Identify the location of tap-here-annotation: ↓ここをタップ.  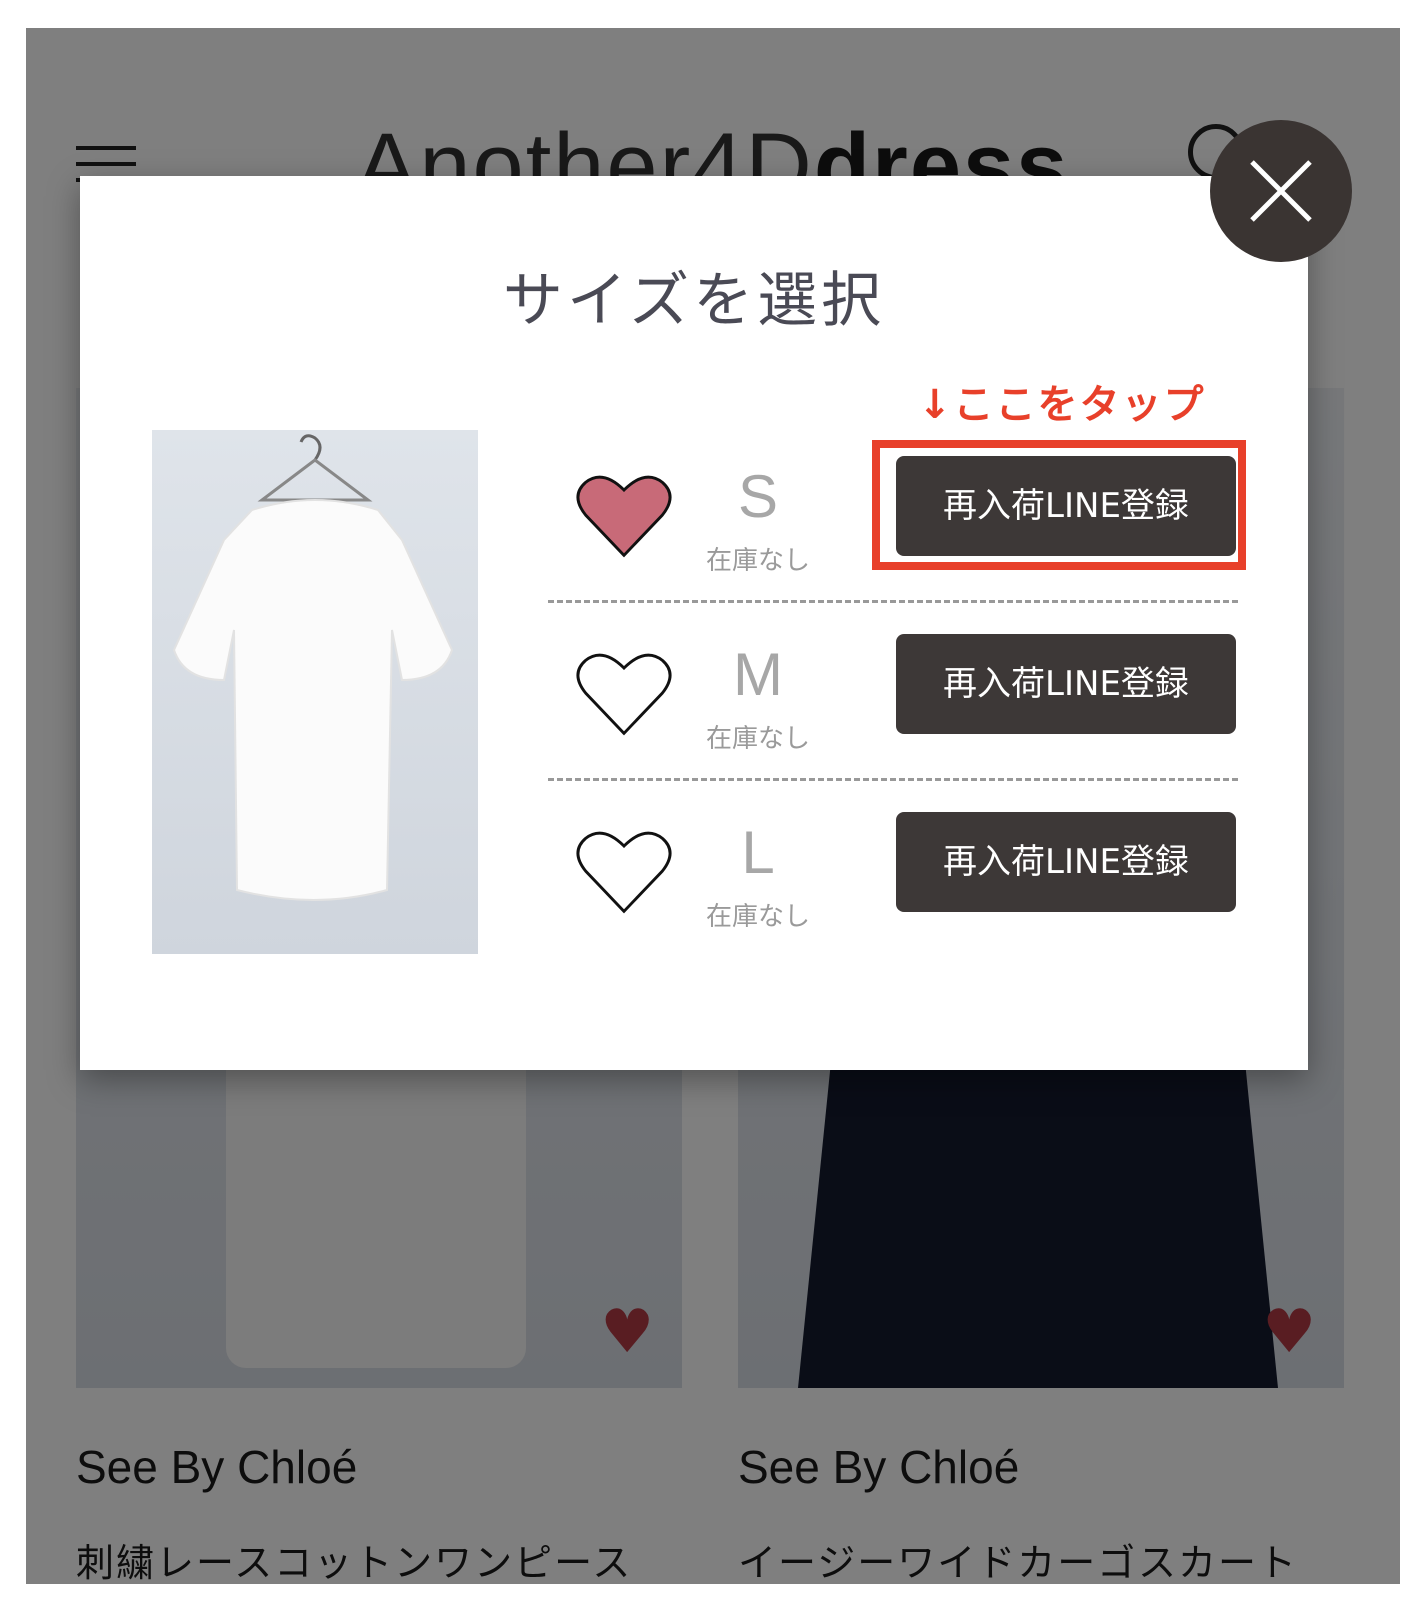
(1062, 405).